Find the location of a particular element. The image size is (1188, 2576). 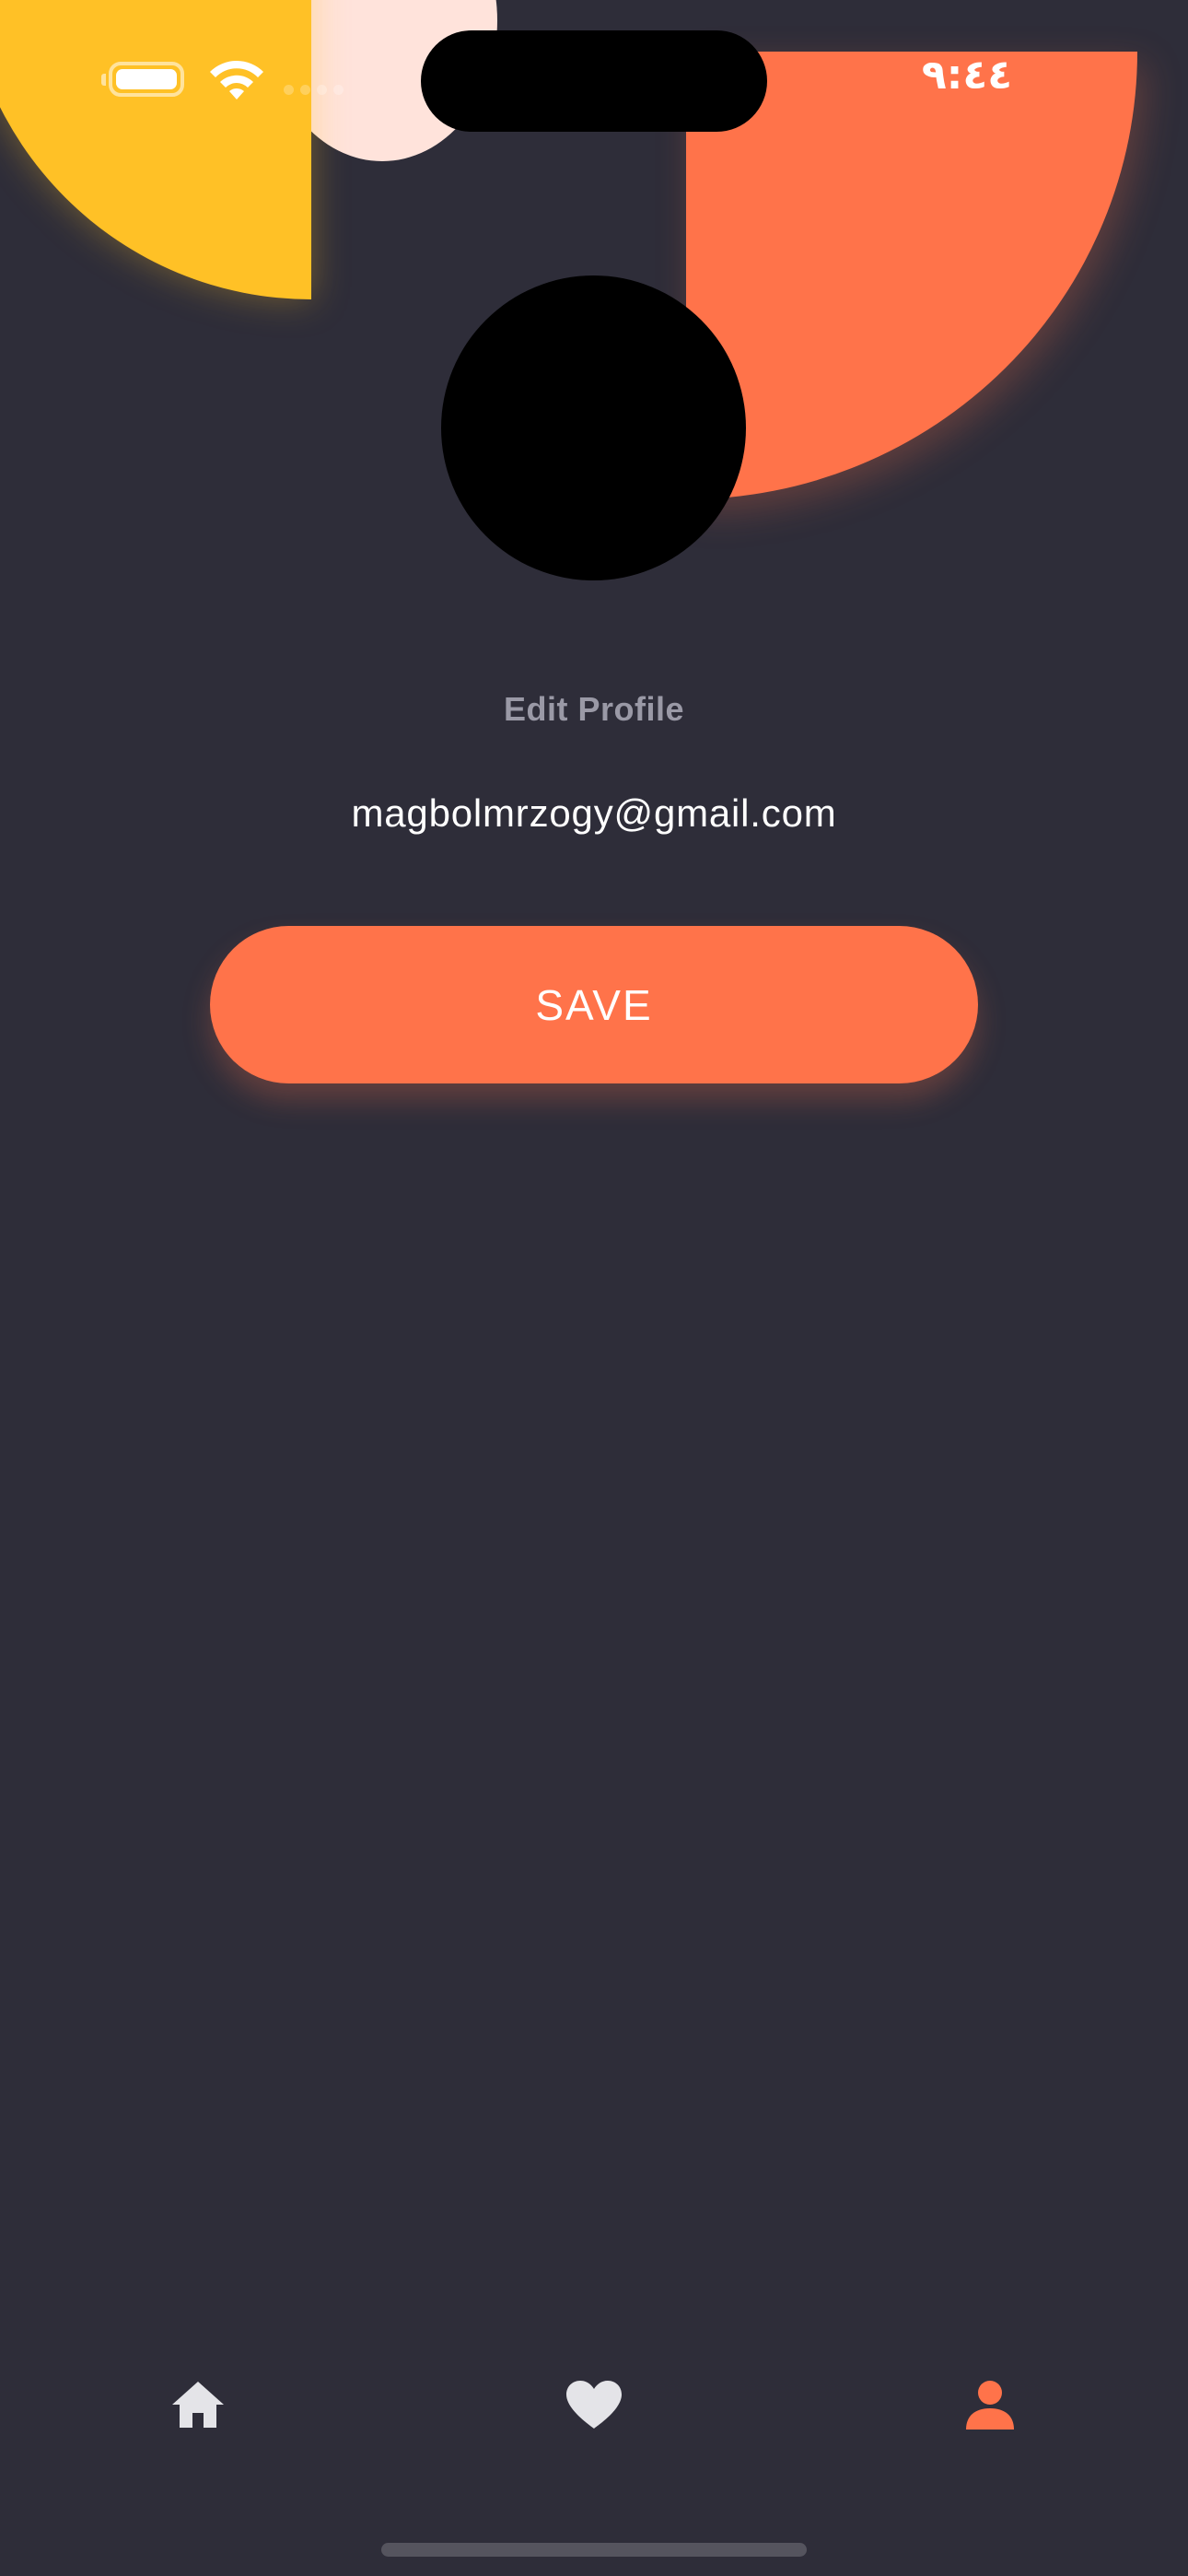

person-icon is located at coordinates (990, 2405).